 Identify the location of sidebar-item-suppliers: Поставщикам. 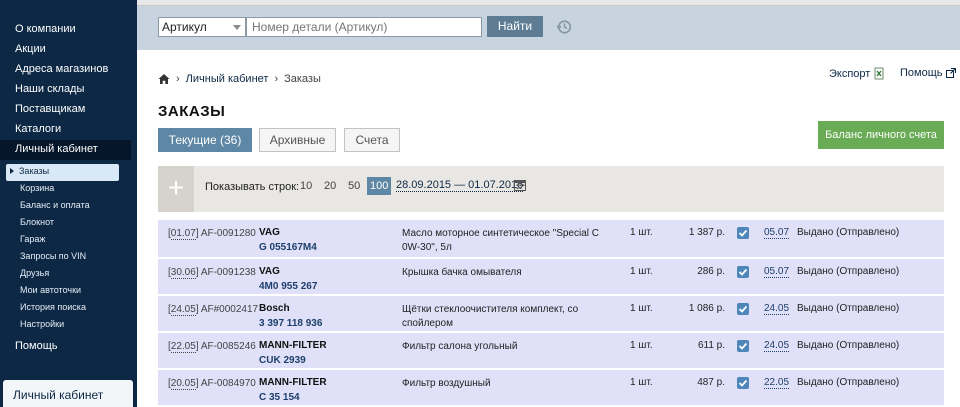
(68, 110).